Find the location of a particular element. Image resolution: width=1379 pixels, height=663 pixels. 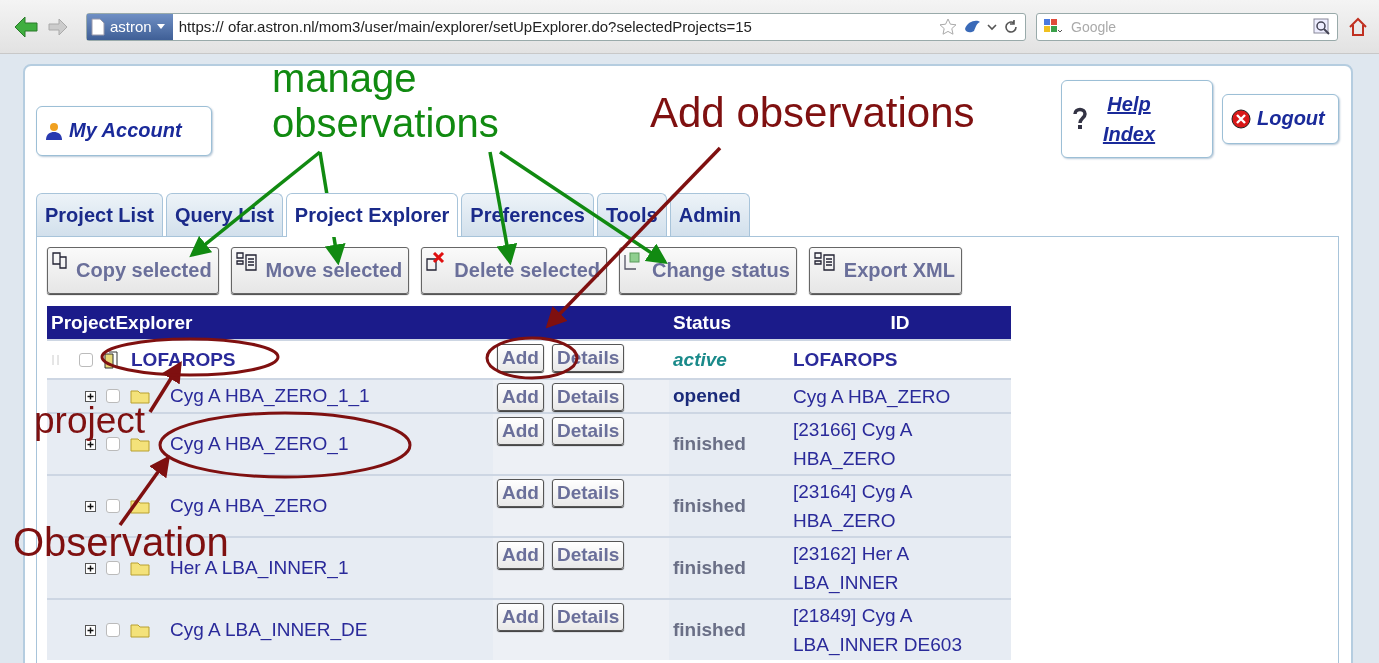

star-icon is located at coordinates (948, 26).